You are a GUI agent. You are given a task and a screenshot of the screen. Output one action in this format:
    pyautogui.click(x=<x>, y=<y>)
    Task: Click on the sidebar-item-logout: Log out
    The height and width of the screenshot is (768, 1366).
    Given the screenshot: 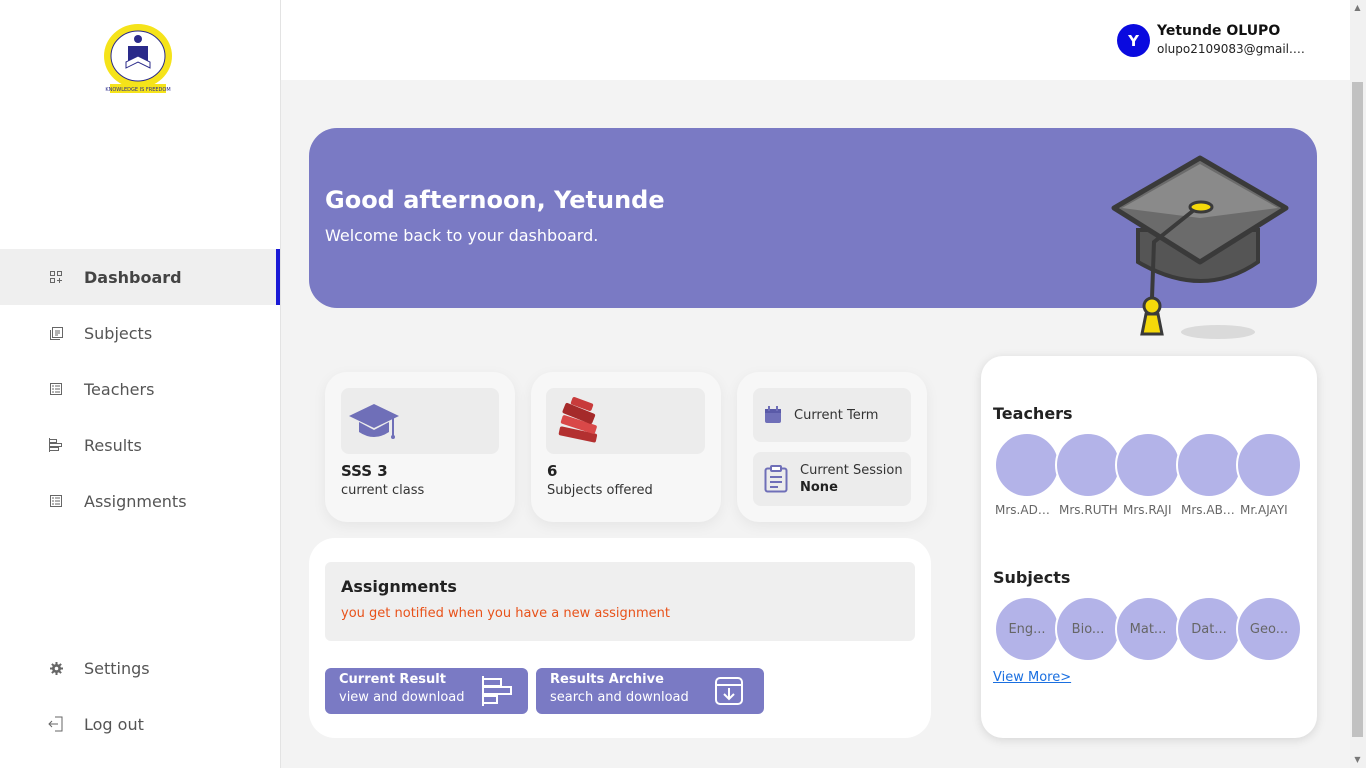 What is the action you would take?
    pyautogui.click(x=140, y=724)
    